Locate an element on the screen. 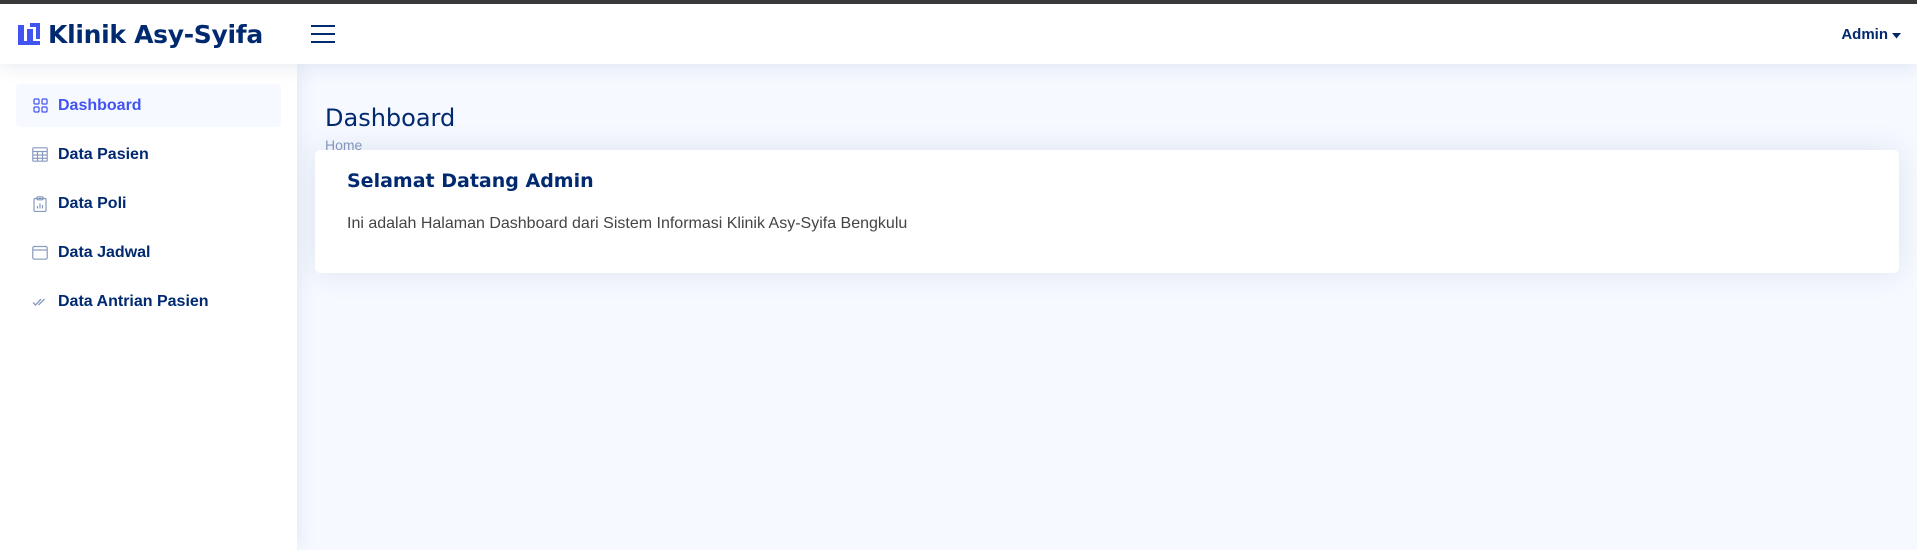  sidebar-item-label: Data Antrian Pasien is located at coordinates (133, 301).